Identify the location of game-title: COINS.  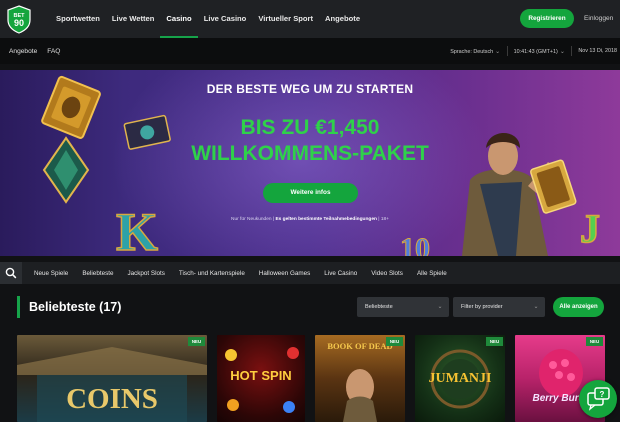
(112, 399).